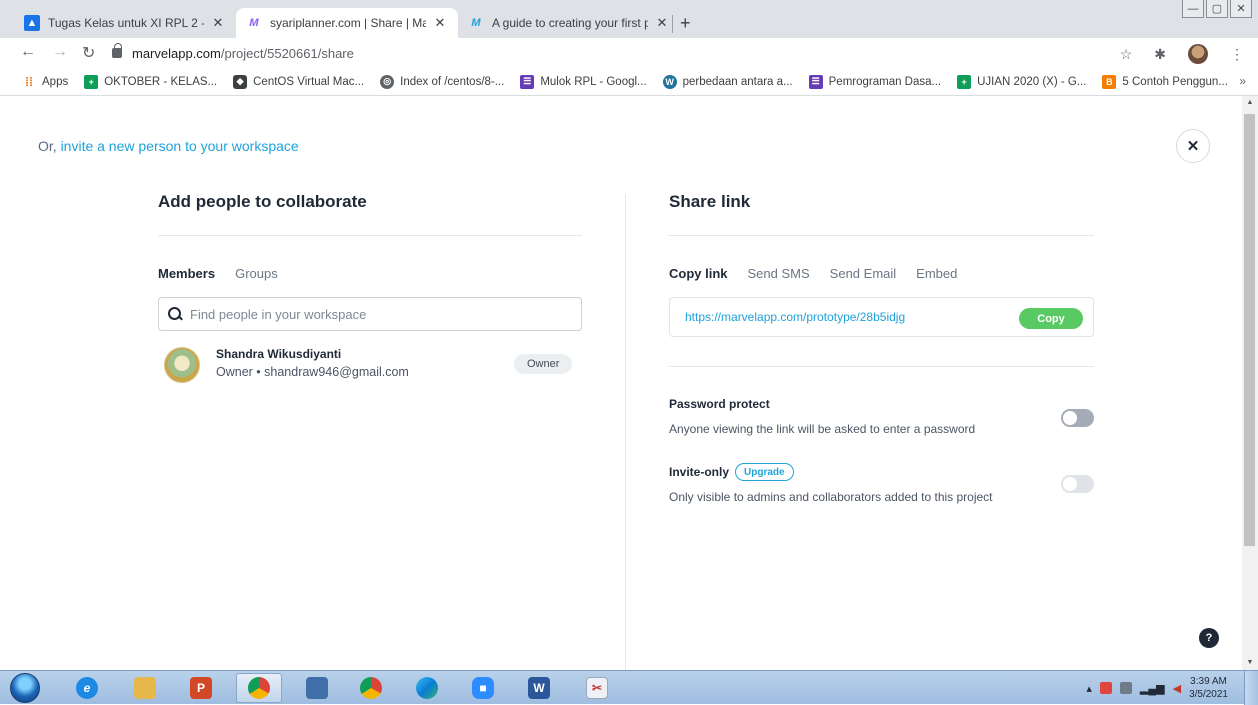 This screenshot has width=1258, height=705. Describe the element at coordinates (370, 314) in the screenshot. I see `search-input: Find people in your workspace` at that location.